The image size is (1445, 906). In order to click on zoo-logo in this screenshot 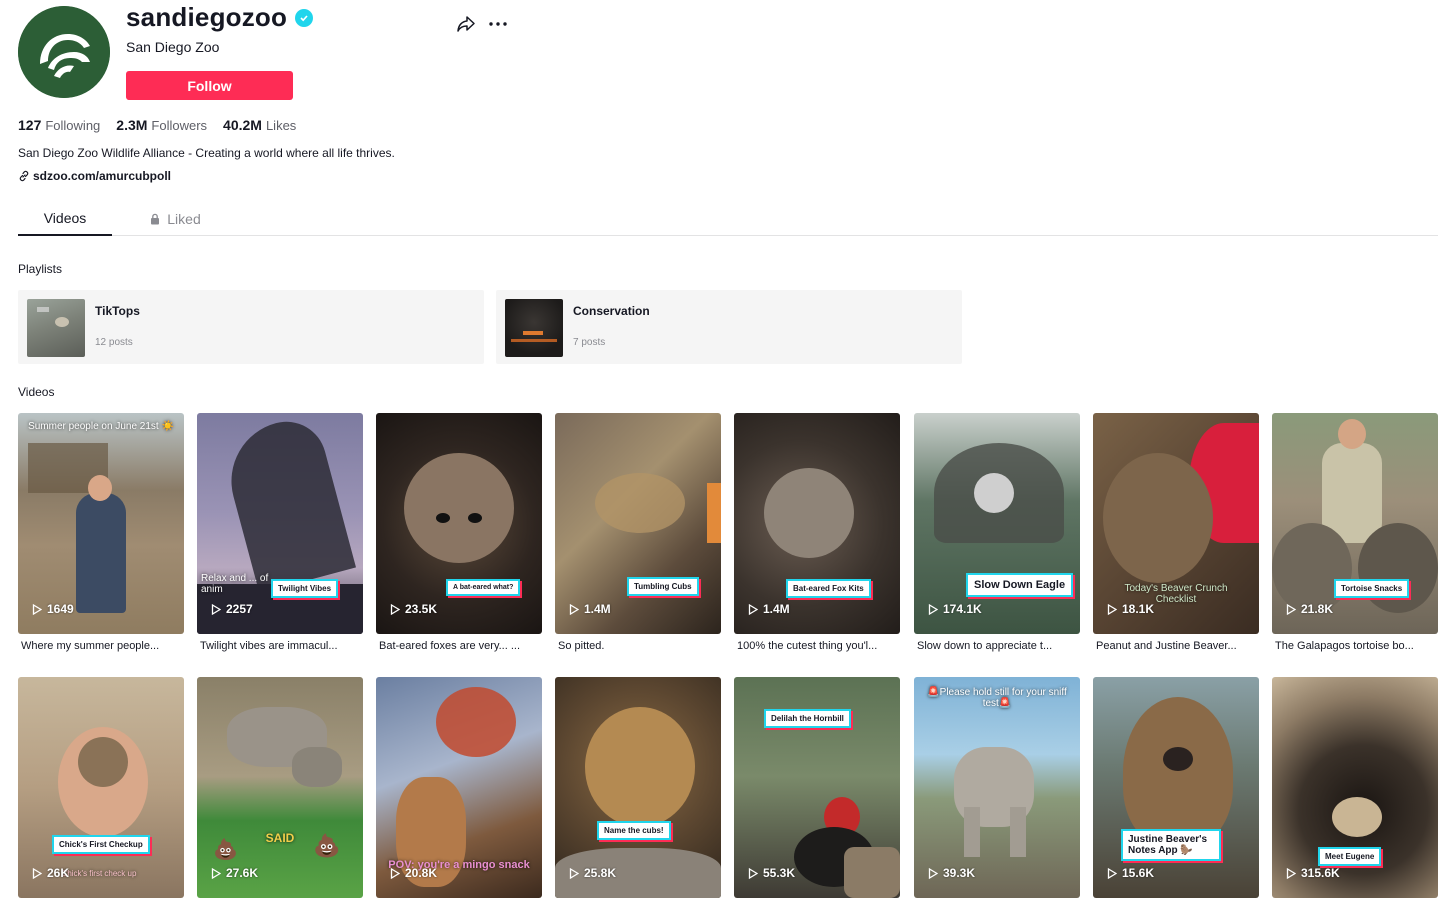, I will do `click(64, 52)`.